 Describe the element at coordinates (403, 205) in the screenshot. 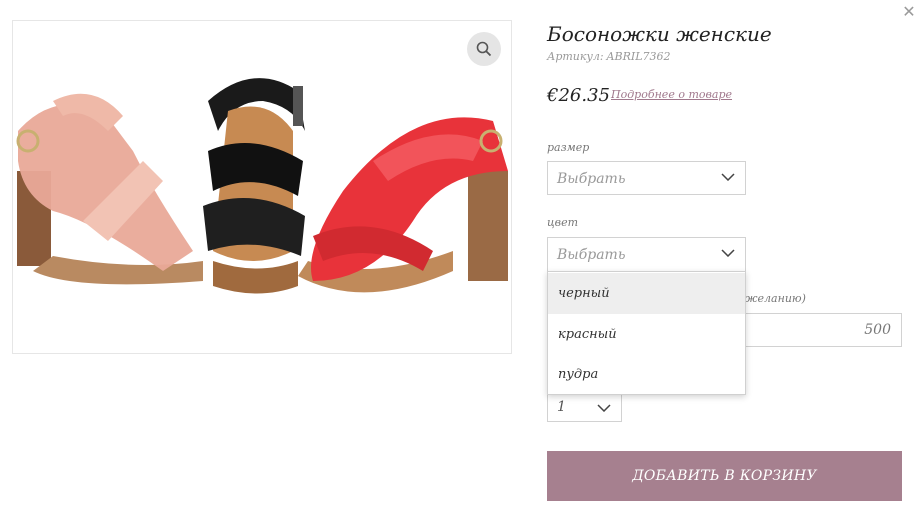

I see `red-sandal` at that location.